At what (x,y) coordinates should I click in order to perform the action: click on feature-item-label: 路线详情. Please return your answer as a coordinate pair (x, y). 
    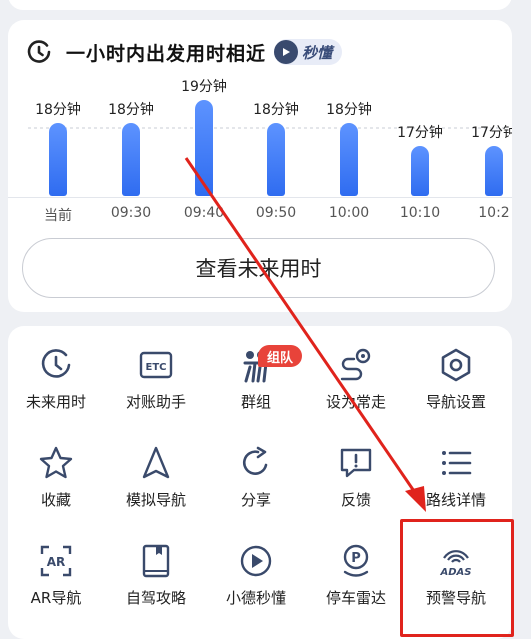
    Looking at the image, I should click on (455, 500).